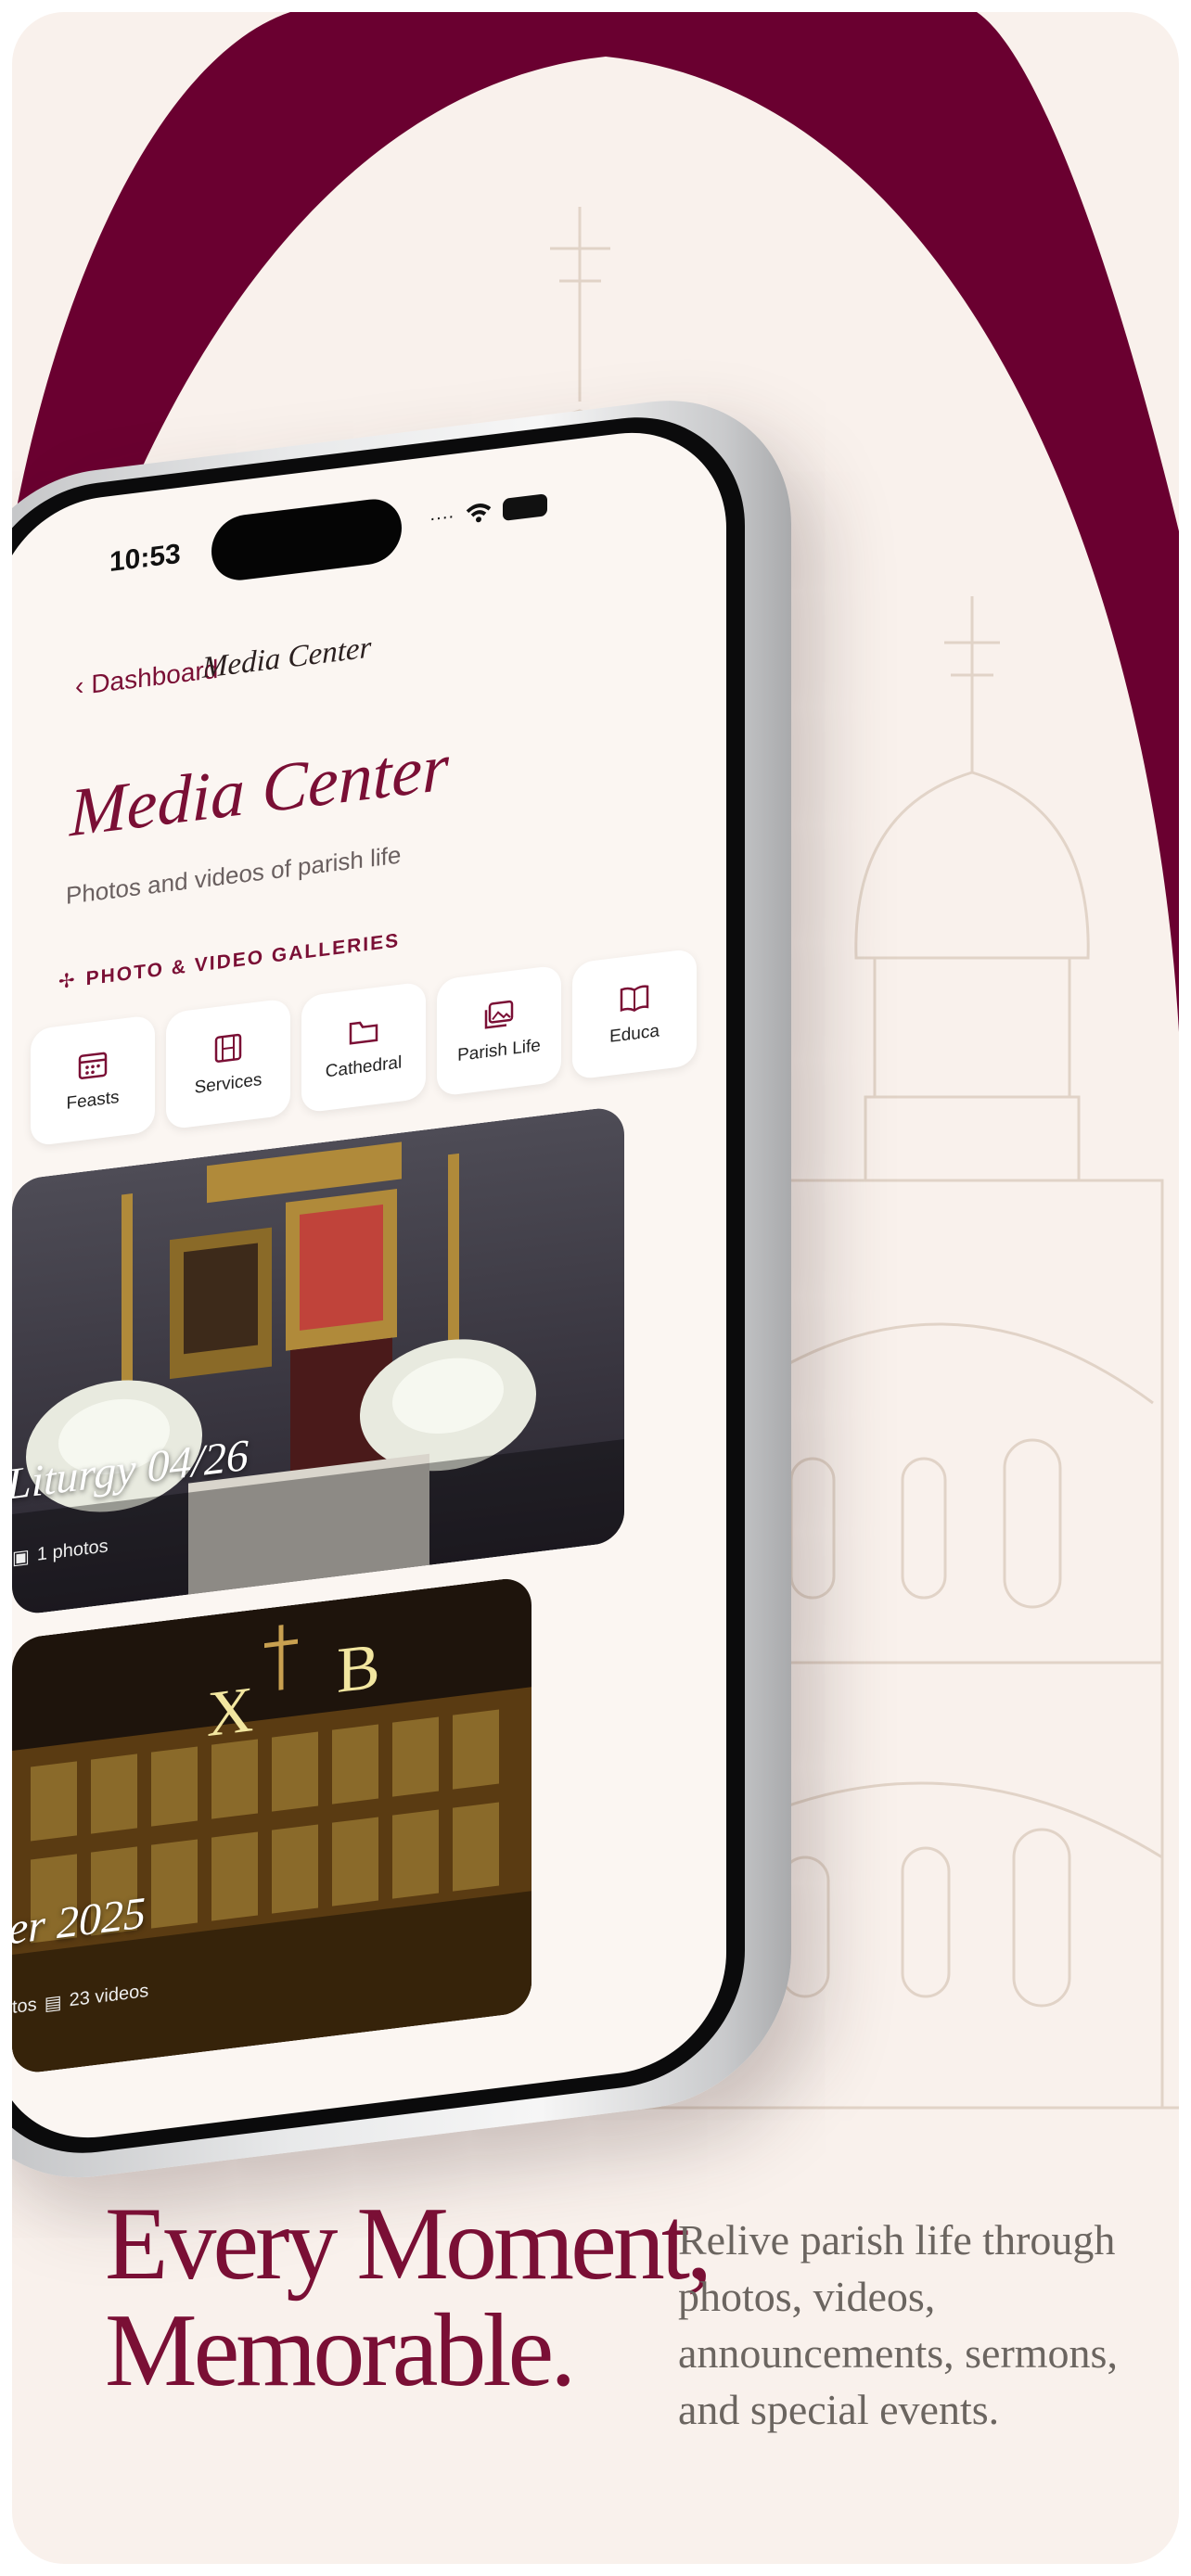 The height and width of the screenshot is (2576, 1191). Describe the element at coordinates (145, 558) in the screenshot. I see `status-time: 10:53` at that location.